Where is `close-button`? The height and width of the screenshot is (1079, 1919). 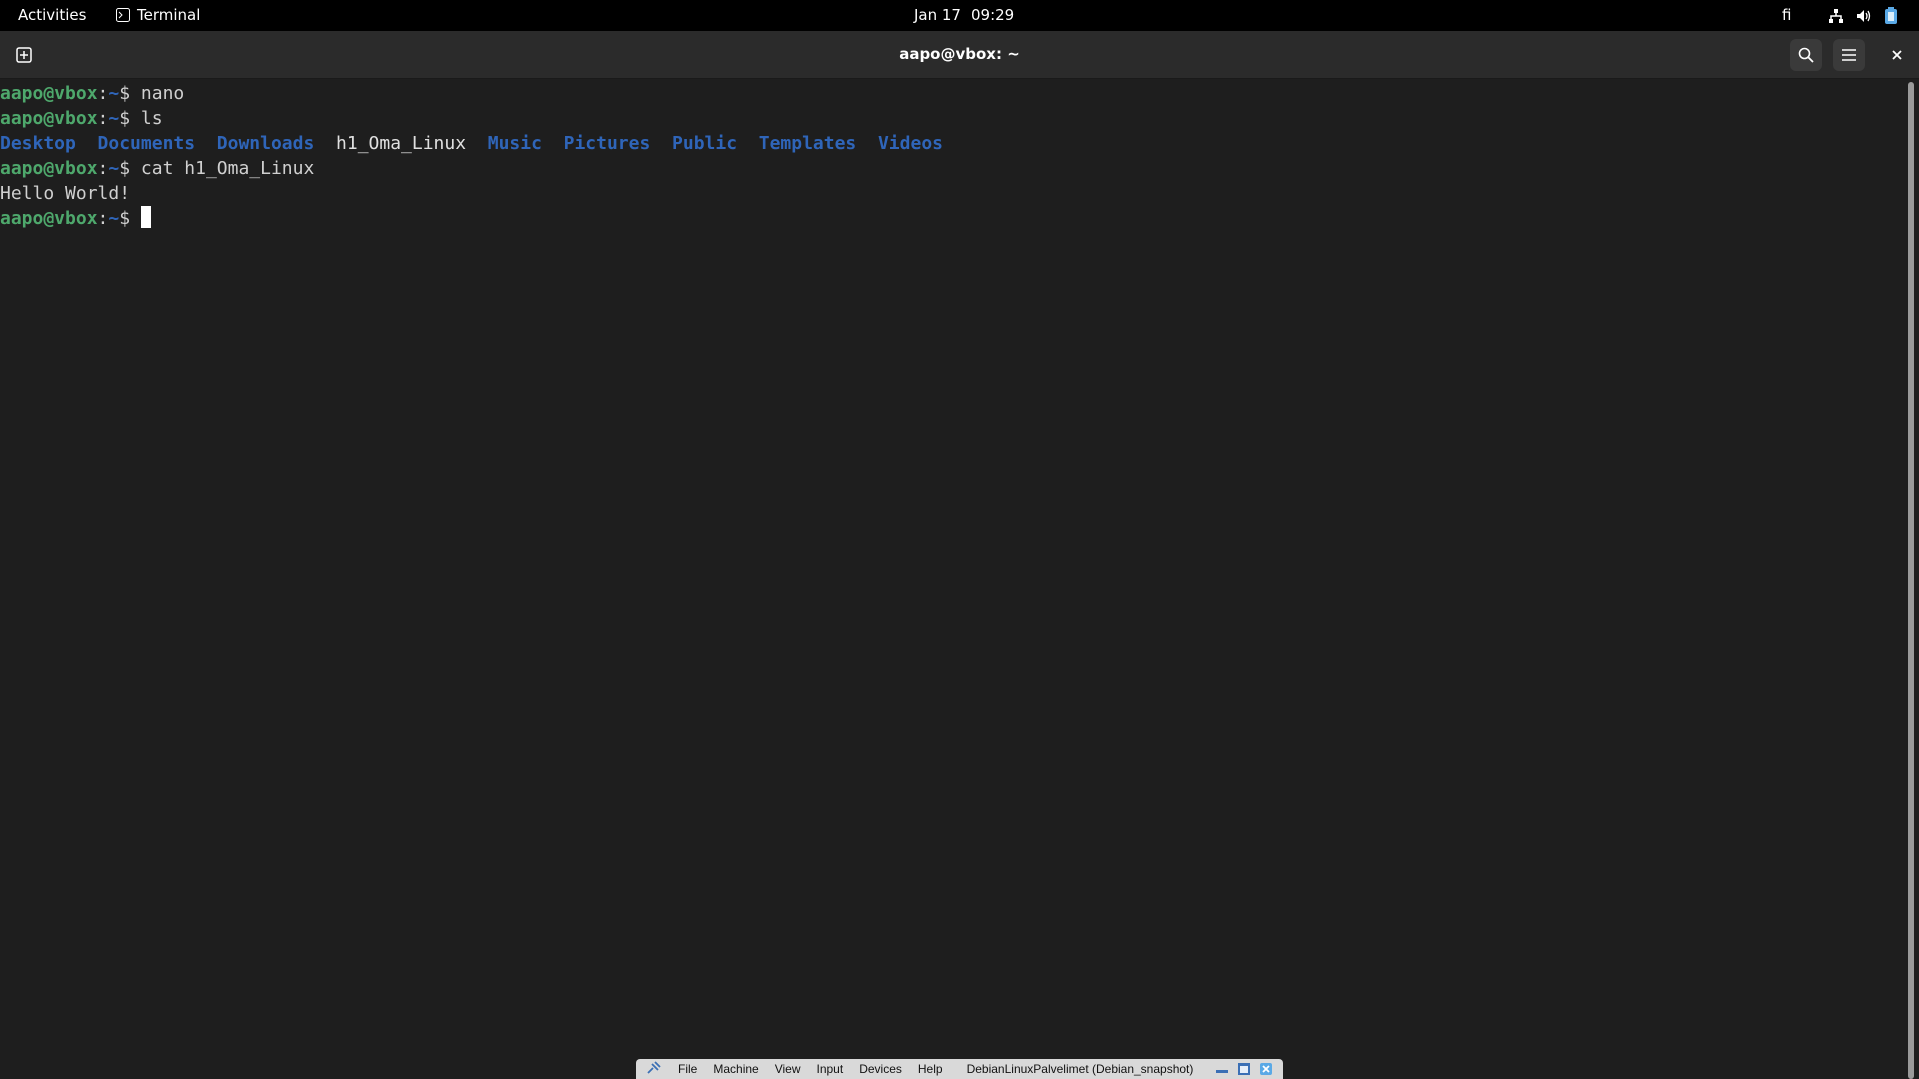
close-button is located at coordinates (1897, 55).